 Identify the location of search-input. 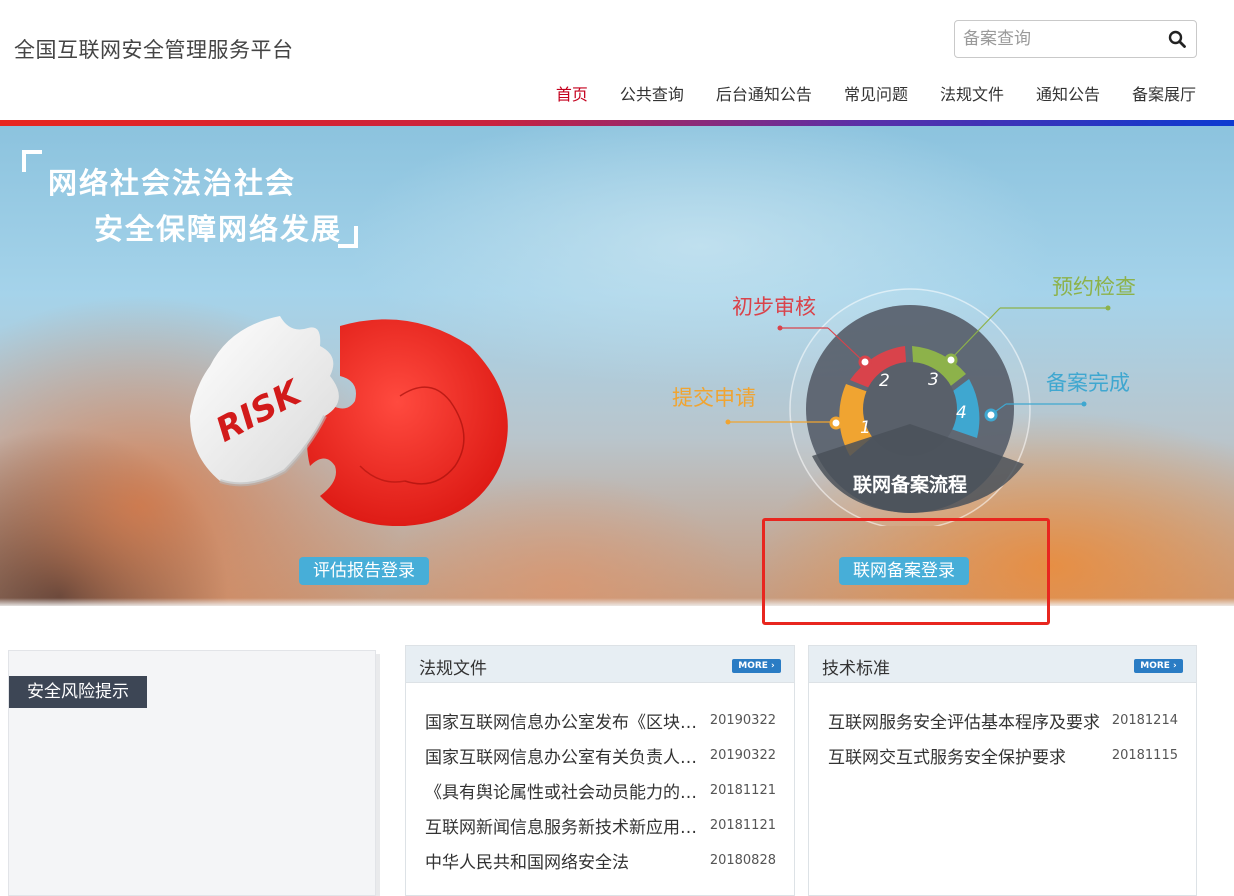
(1063, 39).